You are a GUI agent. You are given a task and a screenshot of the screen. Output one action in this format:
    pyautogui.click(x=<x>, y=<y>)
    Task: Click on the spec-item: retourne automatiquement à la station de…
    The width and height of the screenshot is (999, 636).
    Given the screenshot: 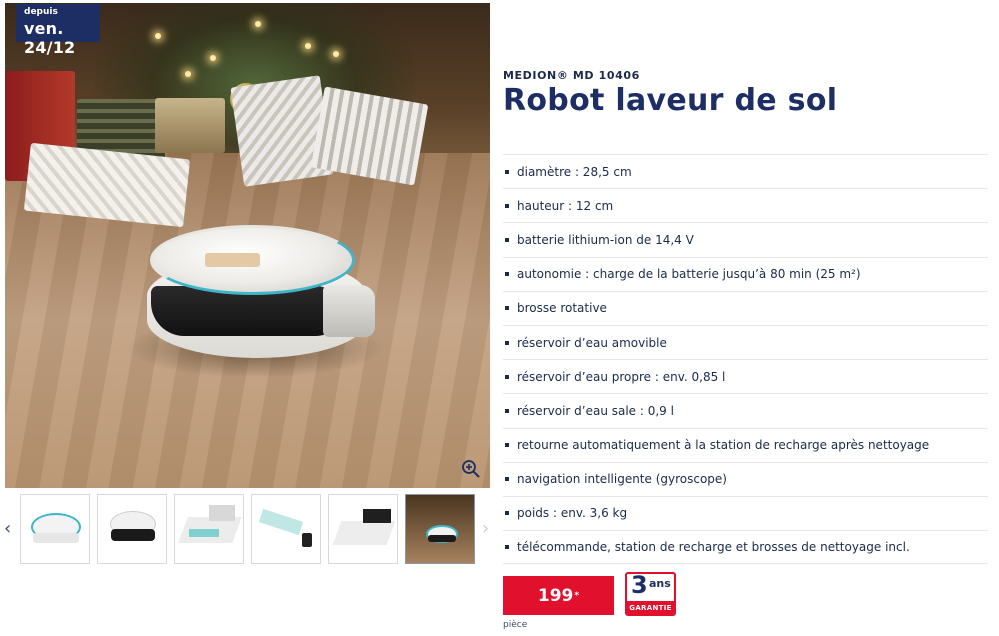 What is the action you would take?
    pyautogui.click(x=745, y=444)
    